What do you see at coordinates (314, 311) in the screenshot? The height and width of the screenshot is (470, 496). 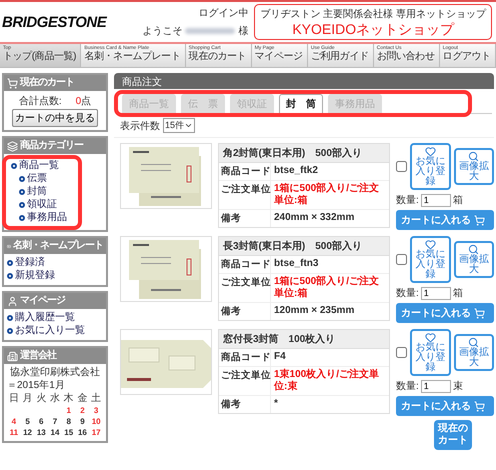 I see `table-cell-text: 120mm × 235mm` at bounding box center [314, 311].